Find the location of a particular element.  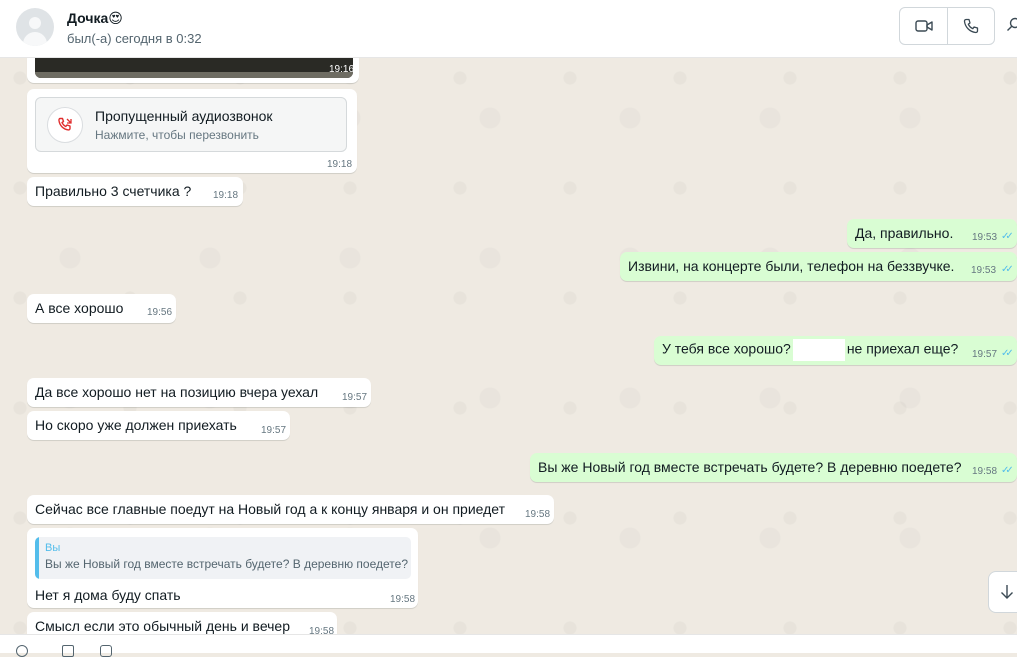

avatar is located at coordinates (35, 27).